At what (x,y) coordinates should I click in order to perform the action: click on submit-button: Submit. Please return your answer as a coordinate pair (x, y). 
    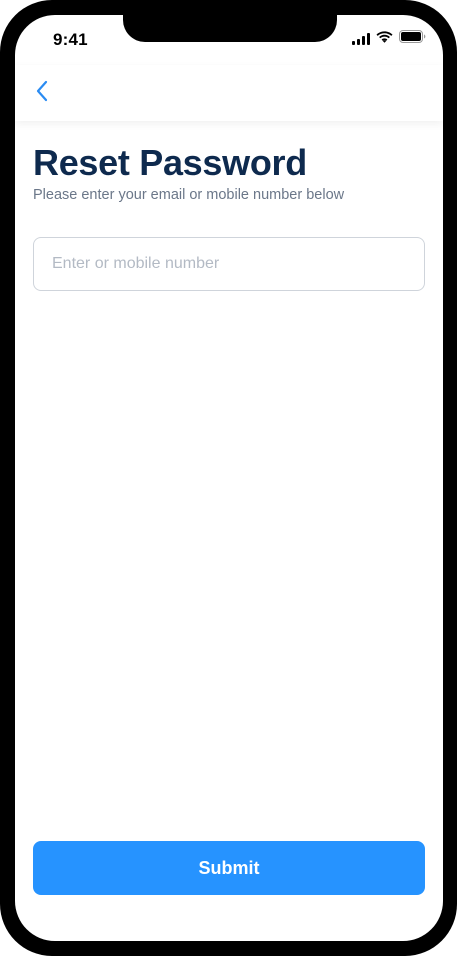
    Looking at the image, I should click on (229, 868).